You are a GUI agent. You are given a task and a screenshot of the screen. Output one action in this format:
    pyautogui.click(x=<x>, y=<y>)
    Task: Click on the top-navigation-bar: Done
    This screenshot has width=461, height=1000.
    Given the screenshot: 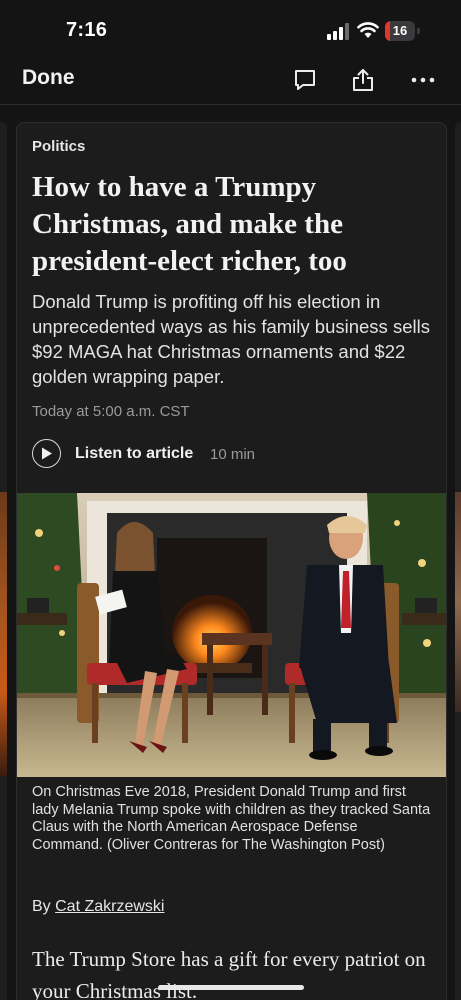 What is the action you would take?
    pyautogui.click(x=230, y=82)
    